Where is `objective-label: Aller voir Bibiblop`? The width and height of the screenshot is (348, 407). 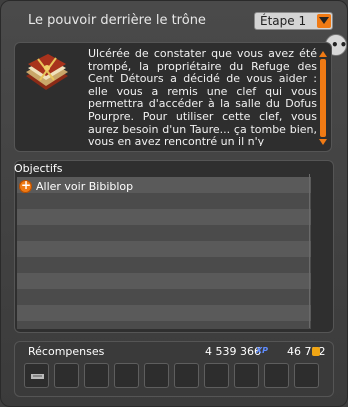
objective-label: Aller voir Bibiblop is located at coordinates (84, 186).